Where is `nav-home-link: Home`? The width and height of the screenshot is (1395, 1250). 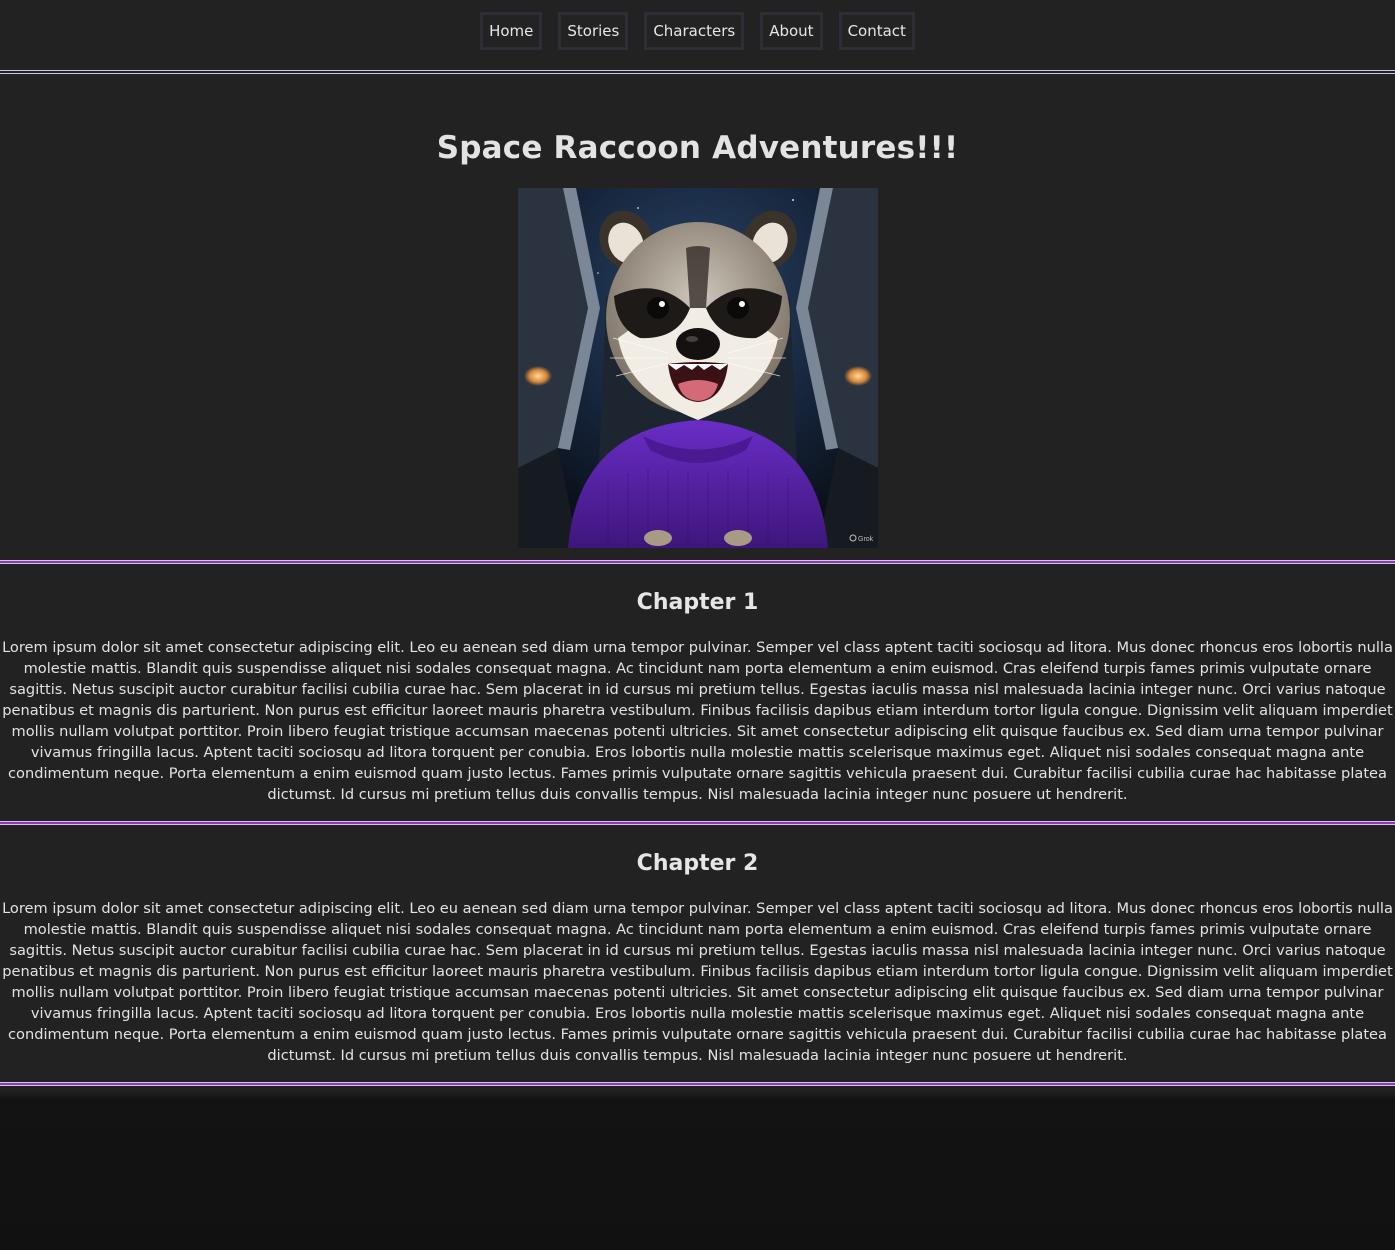 nav-home-link: Home is located at coordinates (511, 31).